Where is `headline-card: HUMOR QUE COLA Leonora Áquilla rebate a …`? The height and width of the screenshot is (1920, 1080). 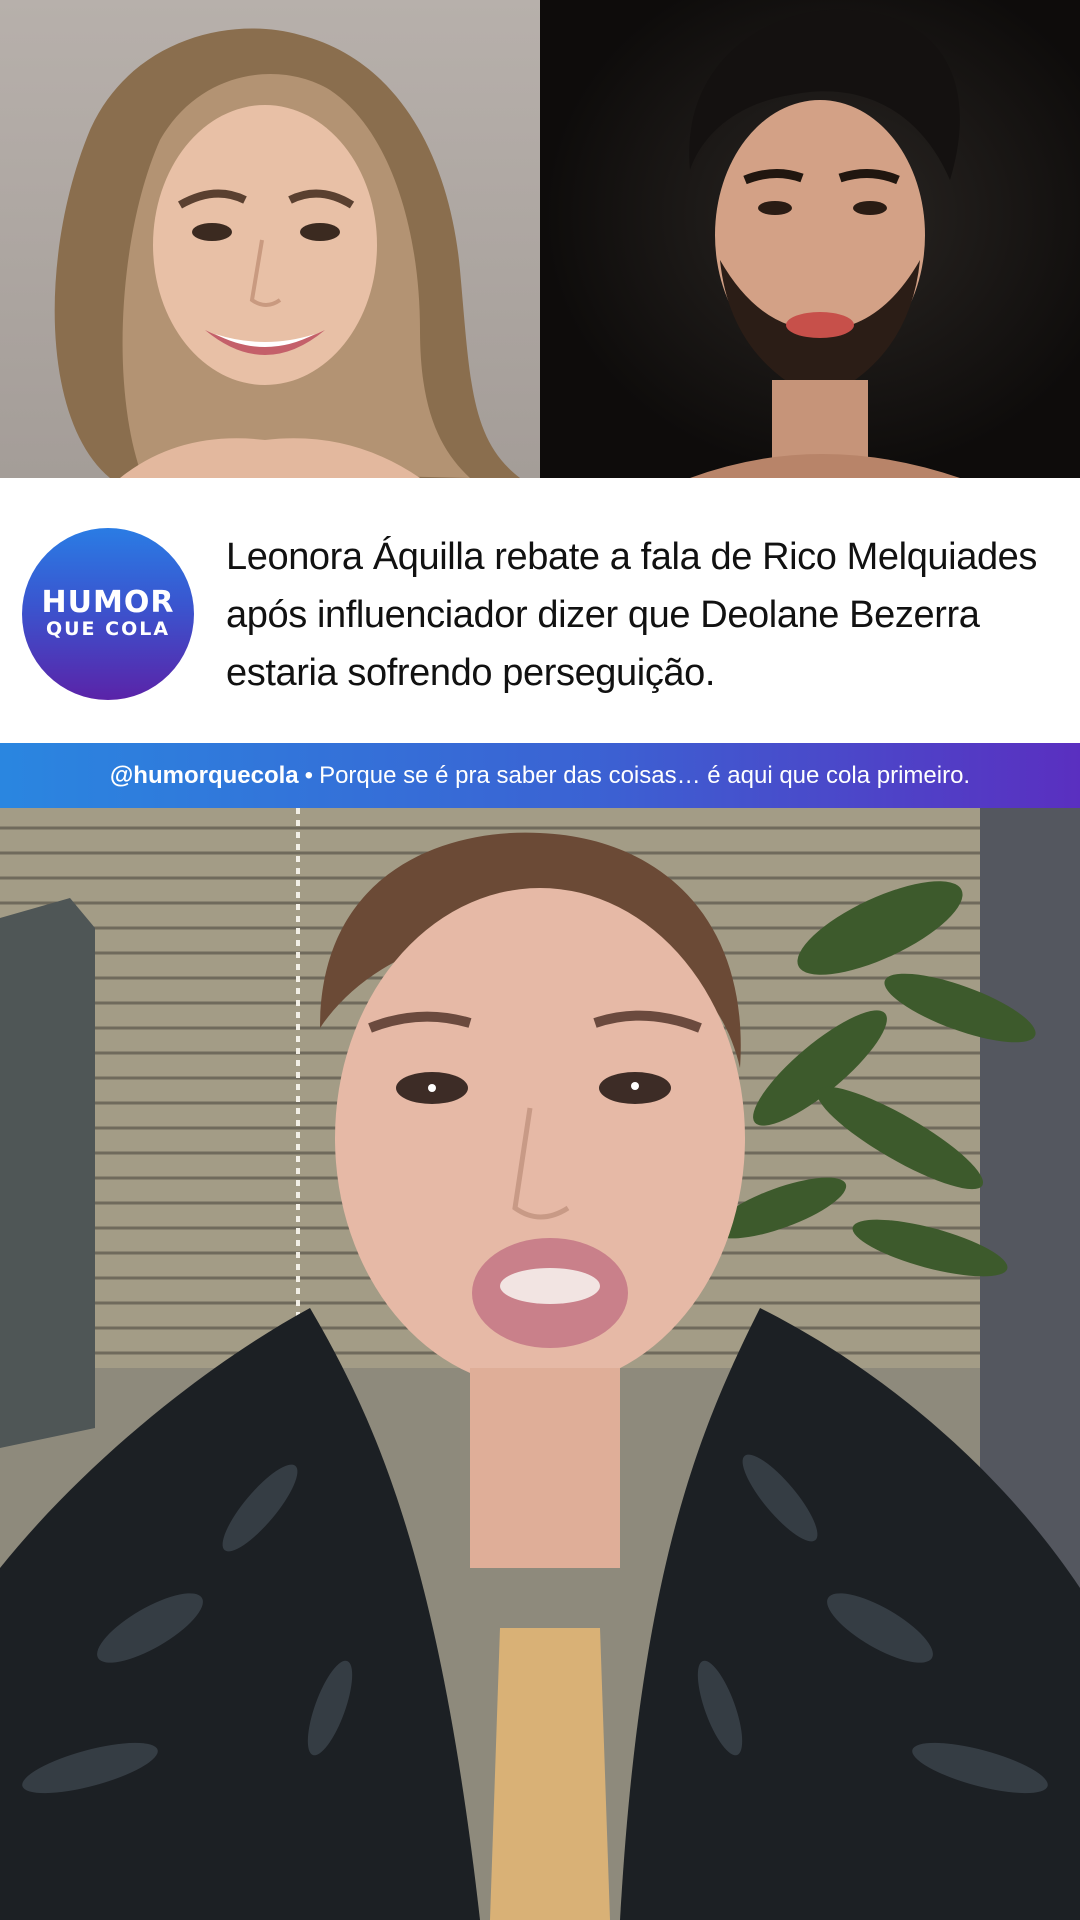
headline-card: HUMOR QUE COLA Leonora Áquilla rebate a … is located at coordinates (540, 610).